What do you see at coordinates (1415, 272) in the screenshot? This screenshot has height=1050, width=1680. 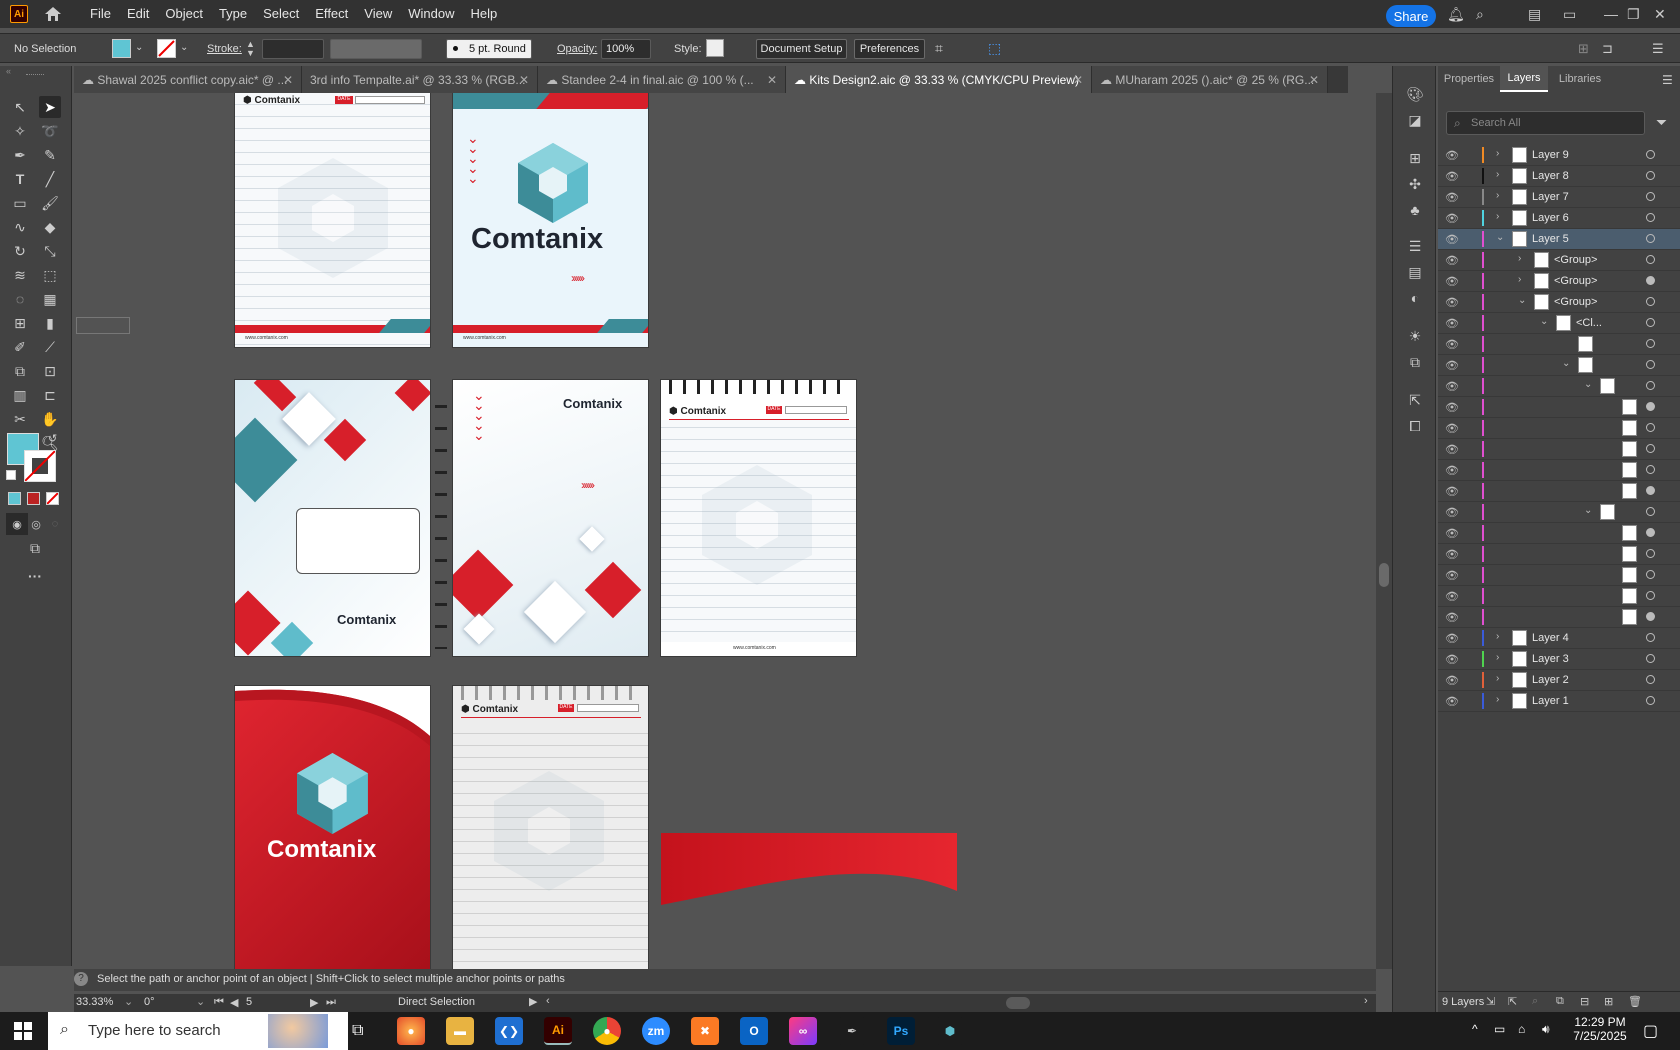 I see `gradient-panel-icon: ▤` at bounding box center [1415, 272].